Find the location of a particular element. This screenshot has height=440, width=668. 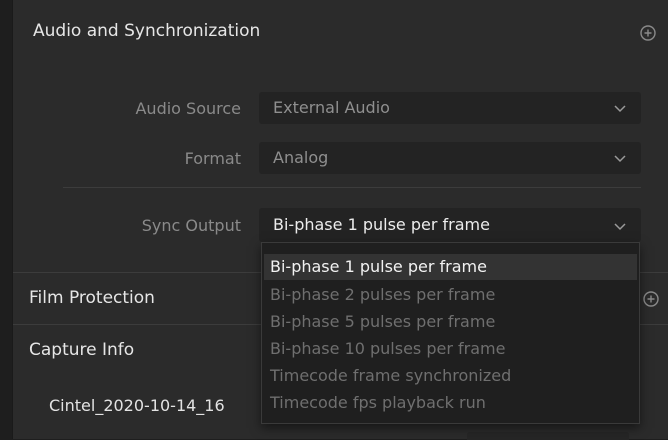

sync-output-value: Bi-phase 1 pulse per frame is located at coordinates (381, 224).